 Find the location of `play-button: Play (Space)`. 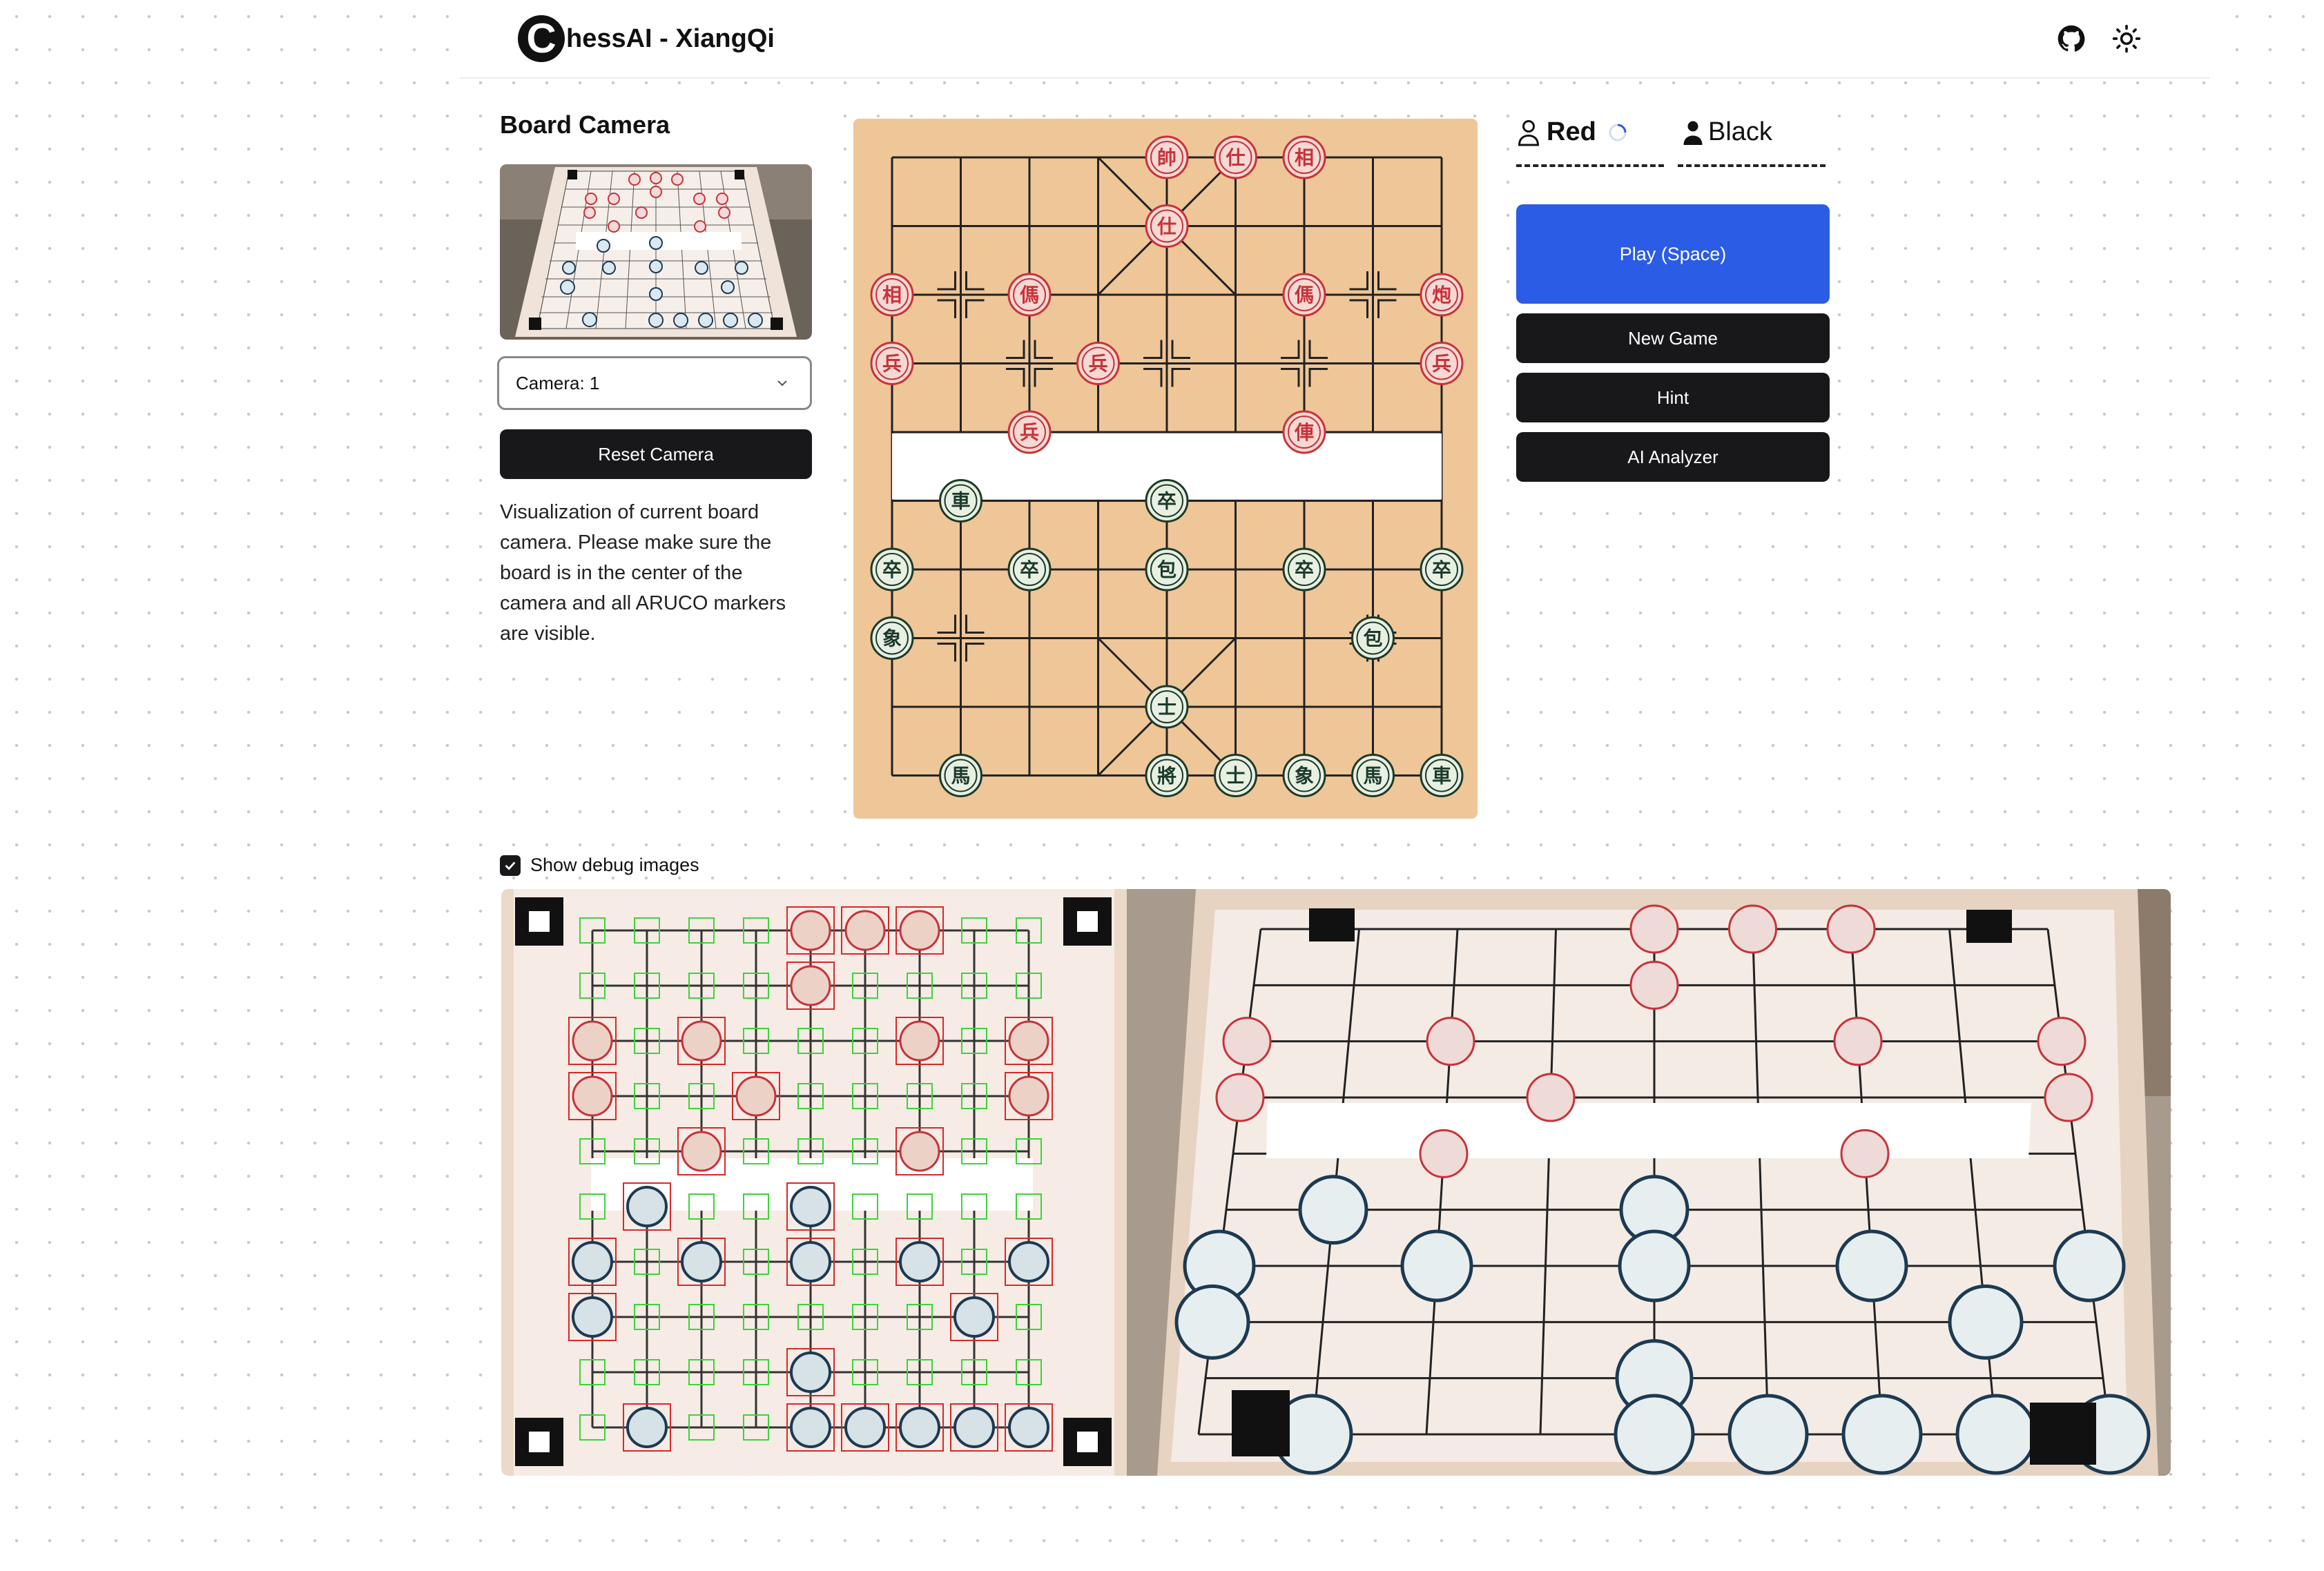

play-button: Play (Space) is located at coordinates (1673, 254).